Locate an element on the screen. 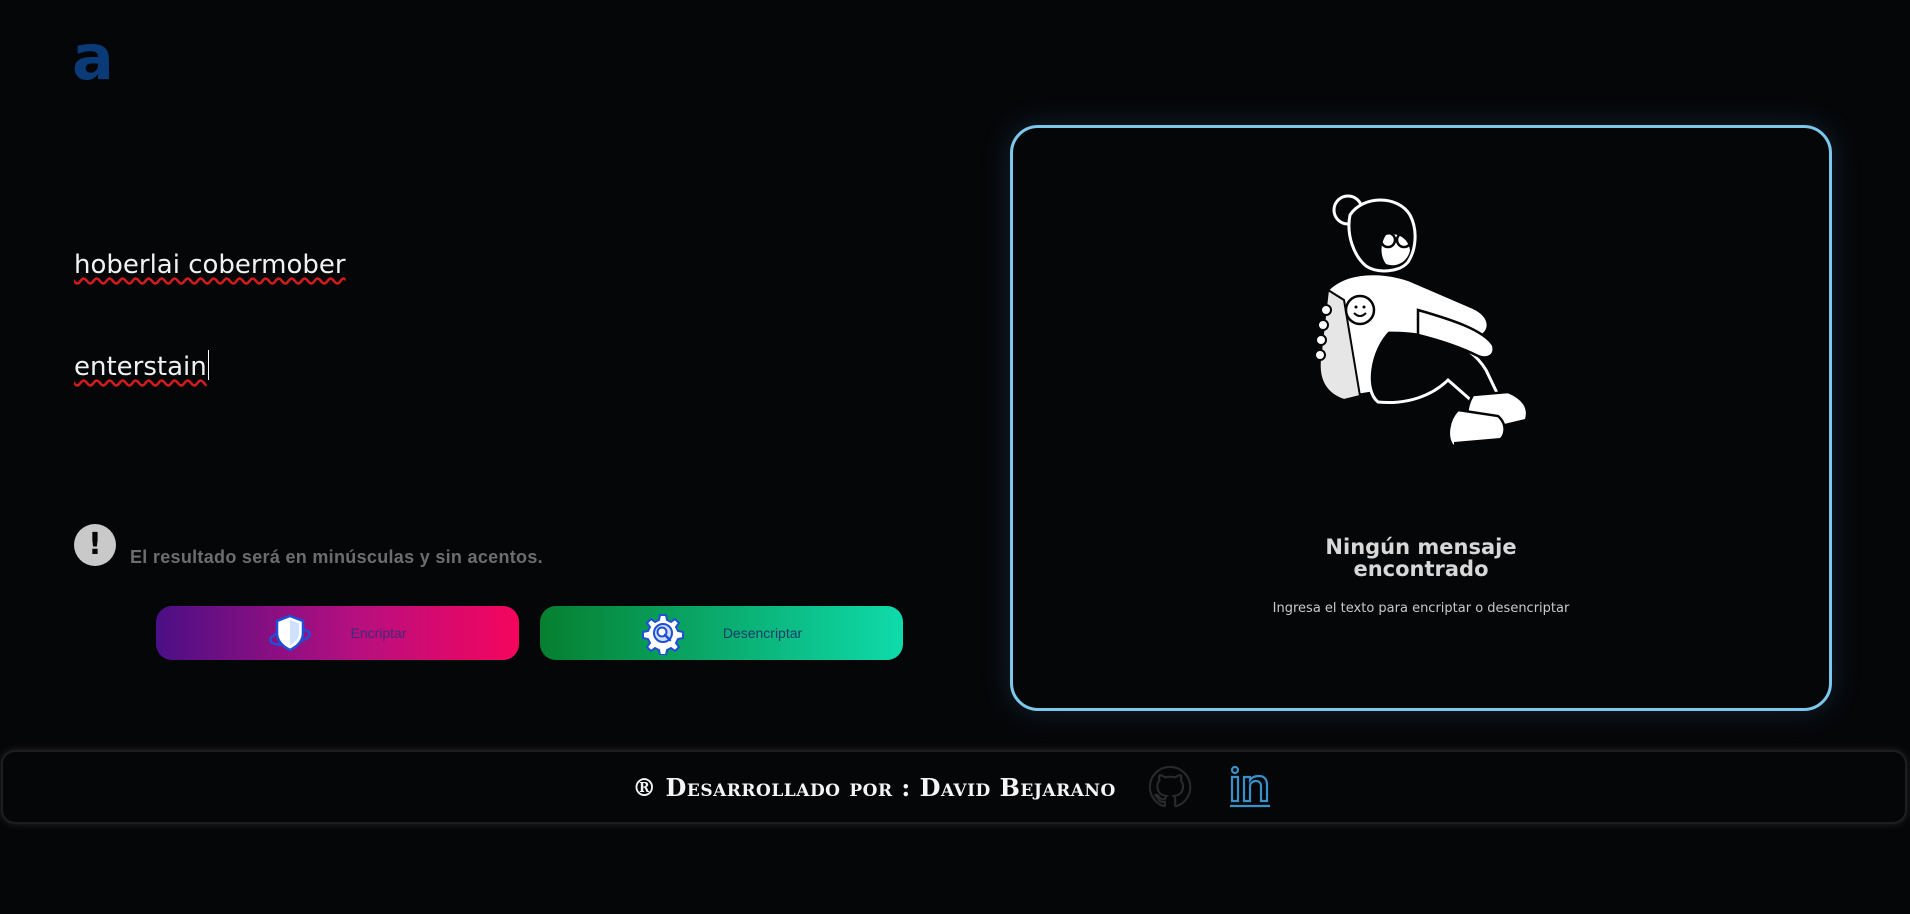  encrypt-button-label: Encriptar is located at coordinates (378, 633).